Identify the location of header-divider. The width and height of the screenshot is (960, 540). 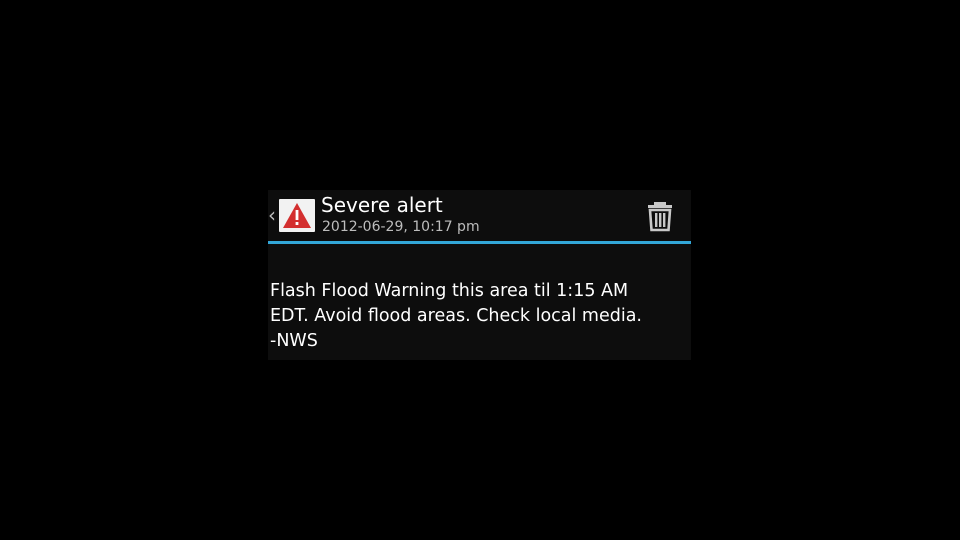
(479, 242).